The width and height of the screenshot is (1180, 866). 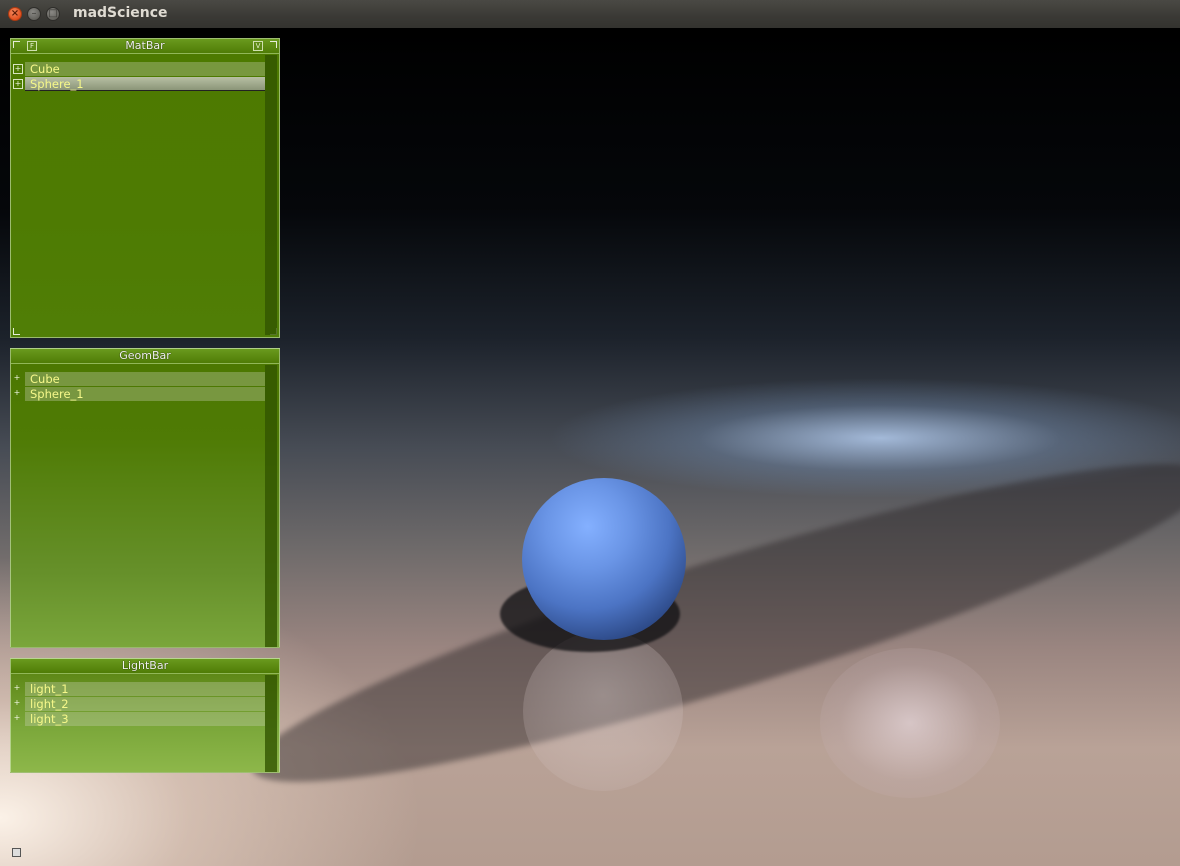 I want to click on geombar-titlebar: GeomBar, so click(x=145, y=356).